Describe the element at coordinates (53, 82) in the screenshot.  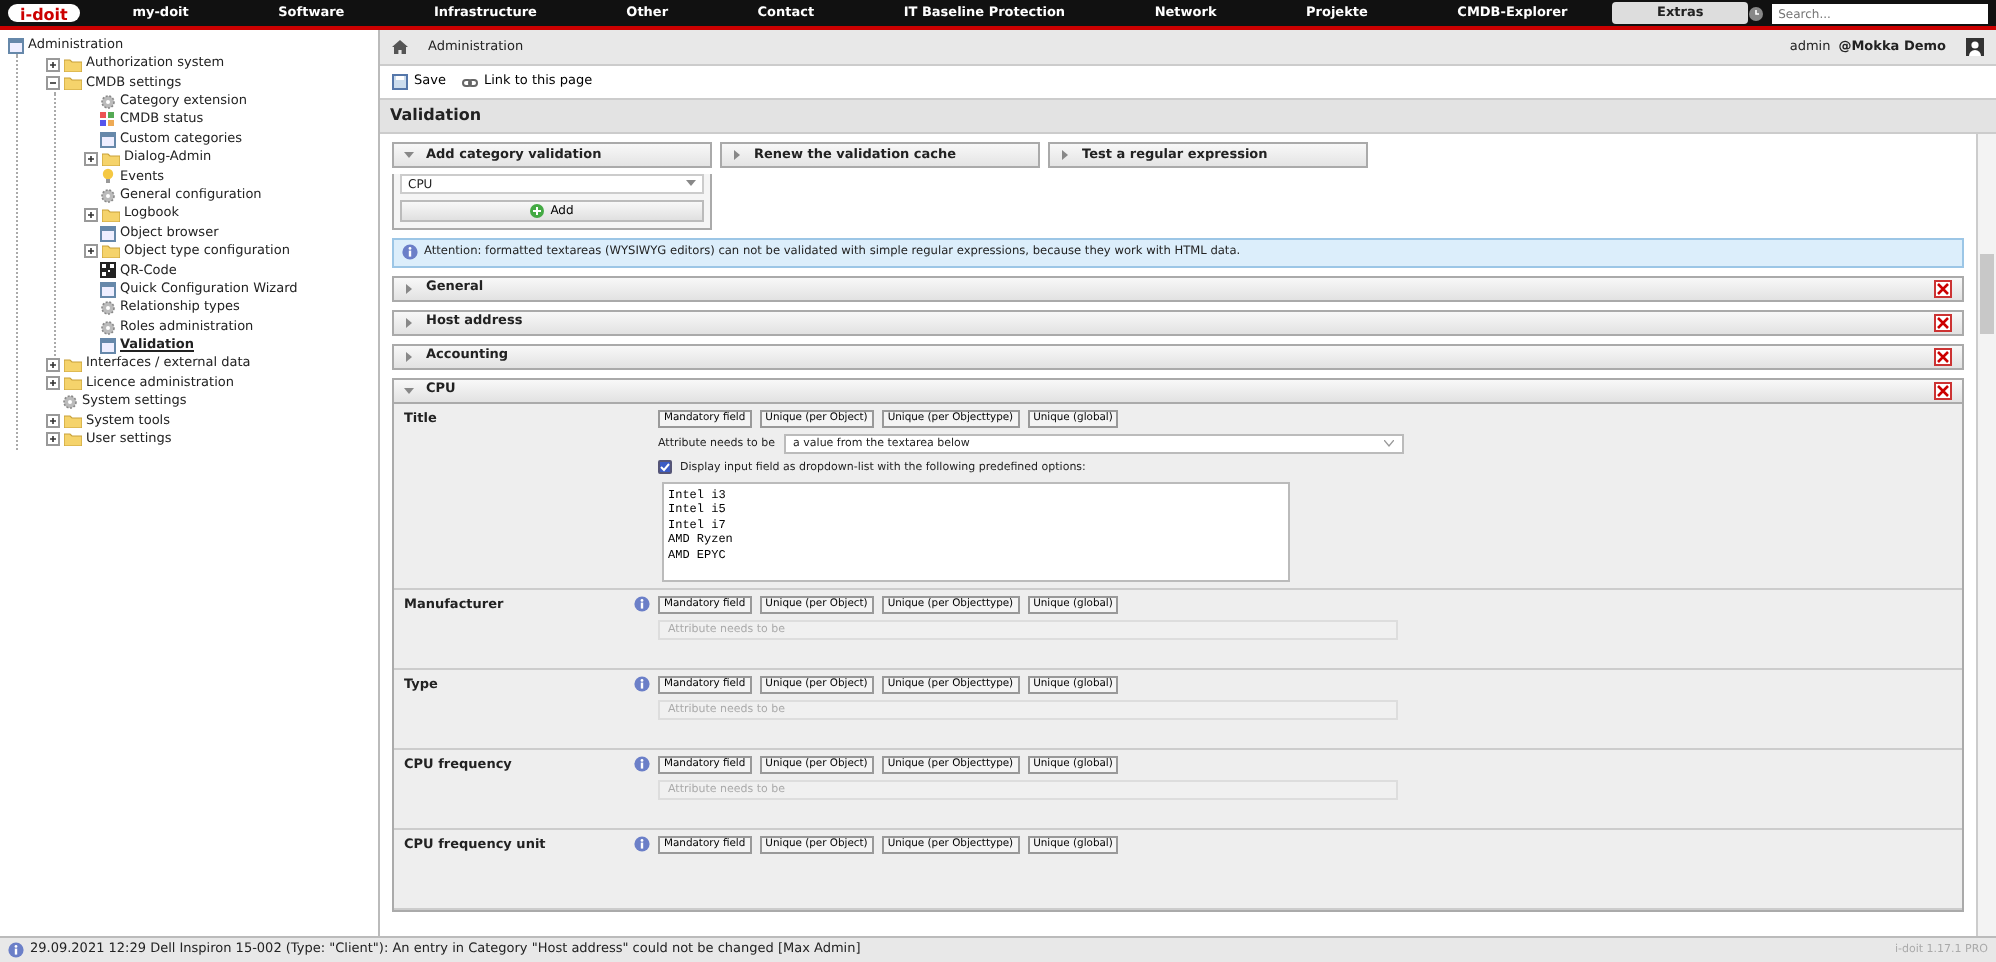
I see `collapse-icon` at that location.